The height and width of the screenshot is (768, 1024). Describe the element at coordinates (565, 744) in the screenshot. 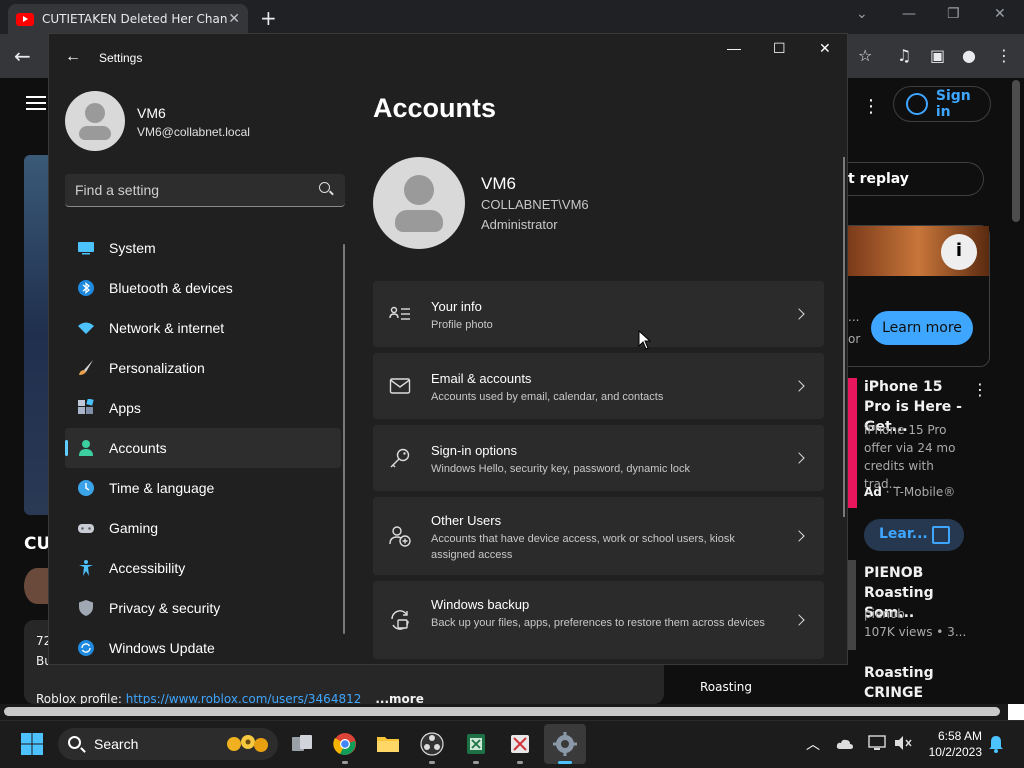

I see `settings-gear-icon` at that location.